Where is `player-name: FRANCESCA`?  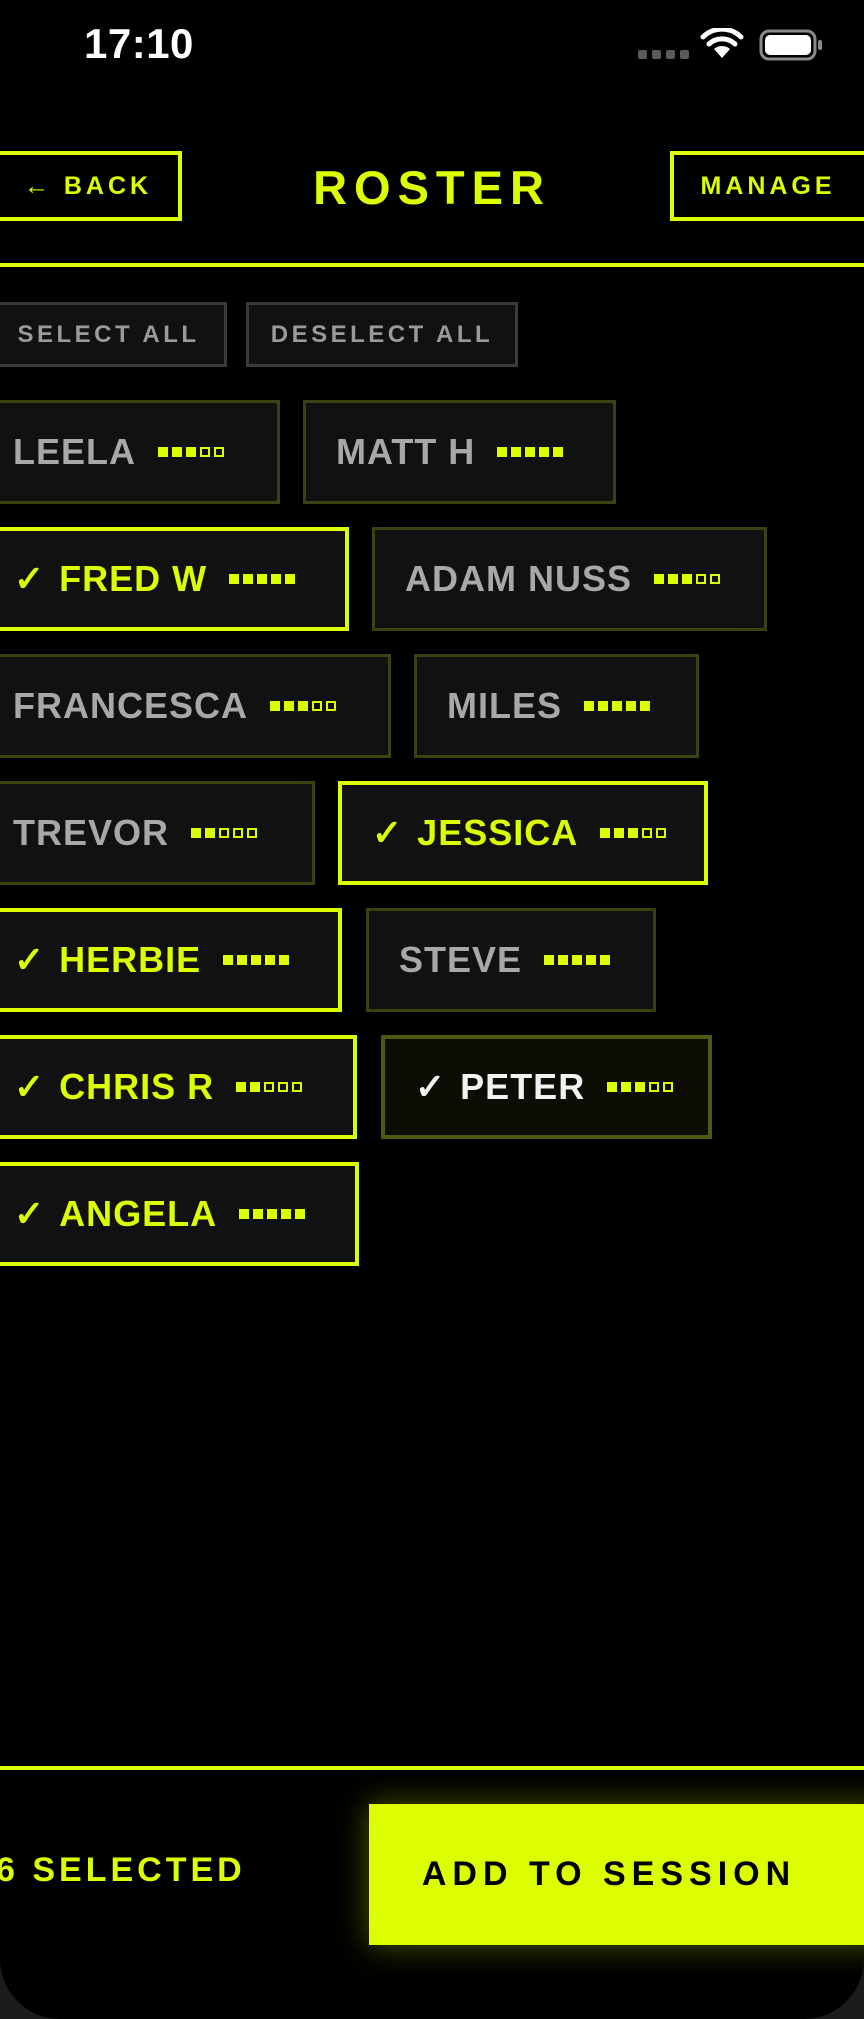
player-name: FRANCESCA is located at coordinates (131, 705).